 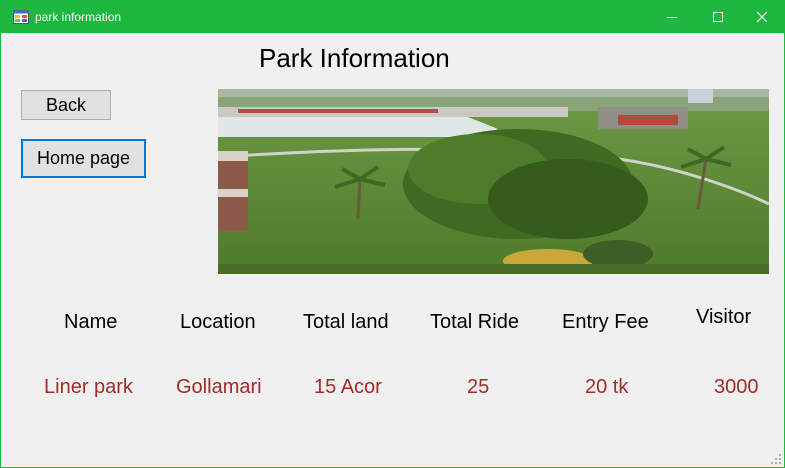 I want to click on close-icon, so click(x=762, y=17).